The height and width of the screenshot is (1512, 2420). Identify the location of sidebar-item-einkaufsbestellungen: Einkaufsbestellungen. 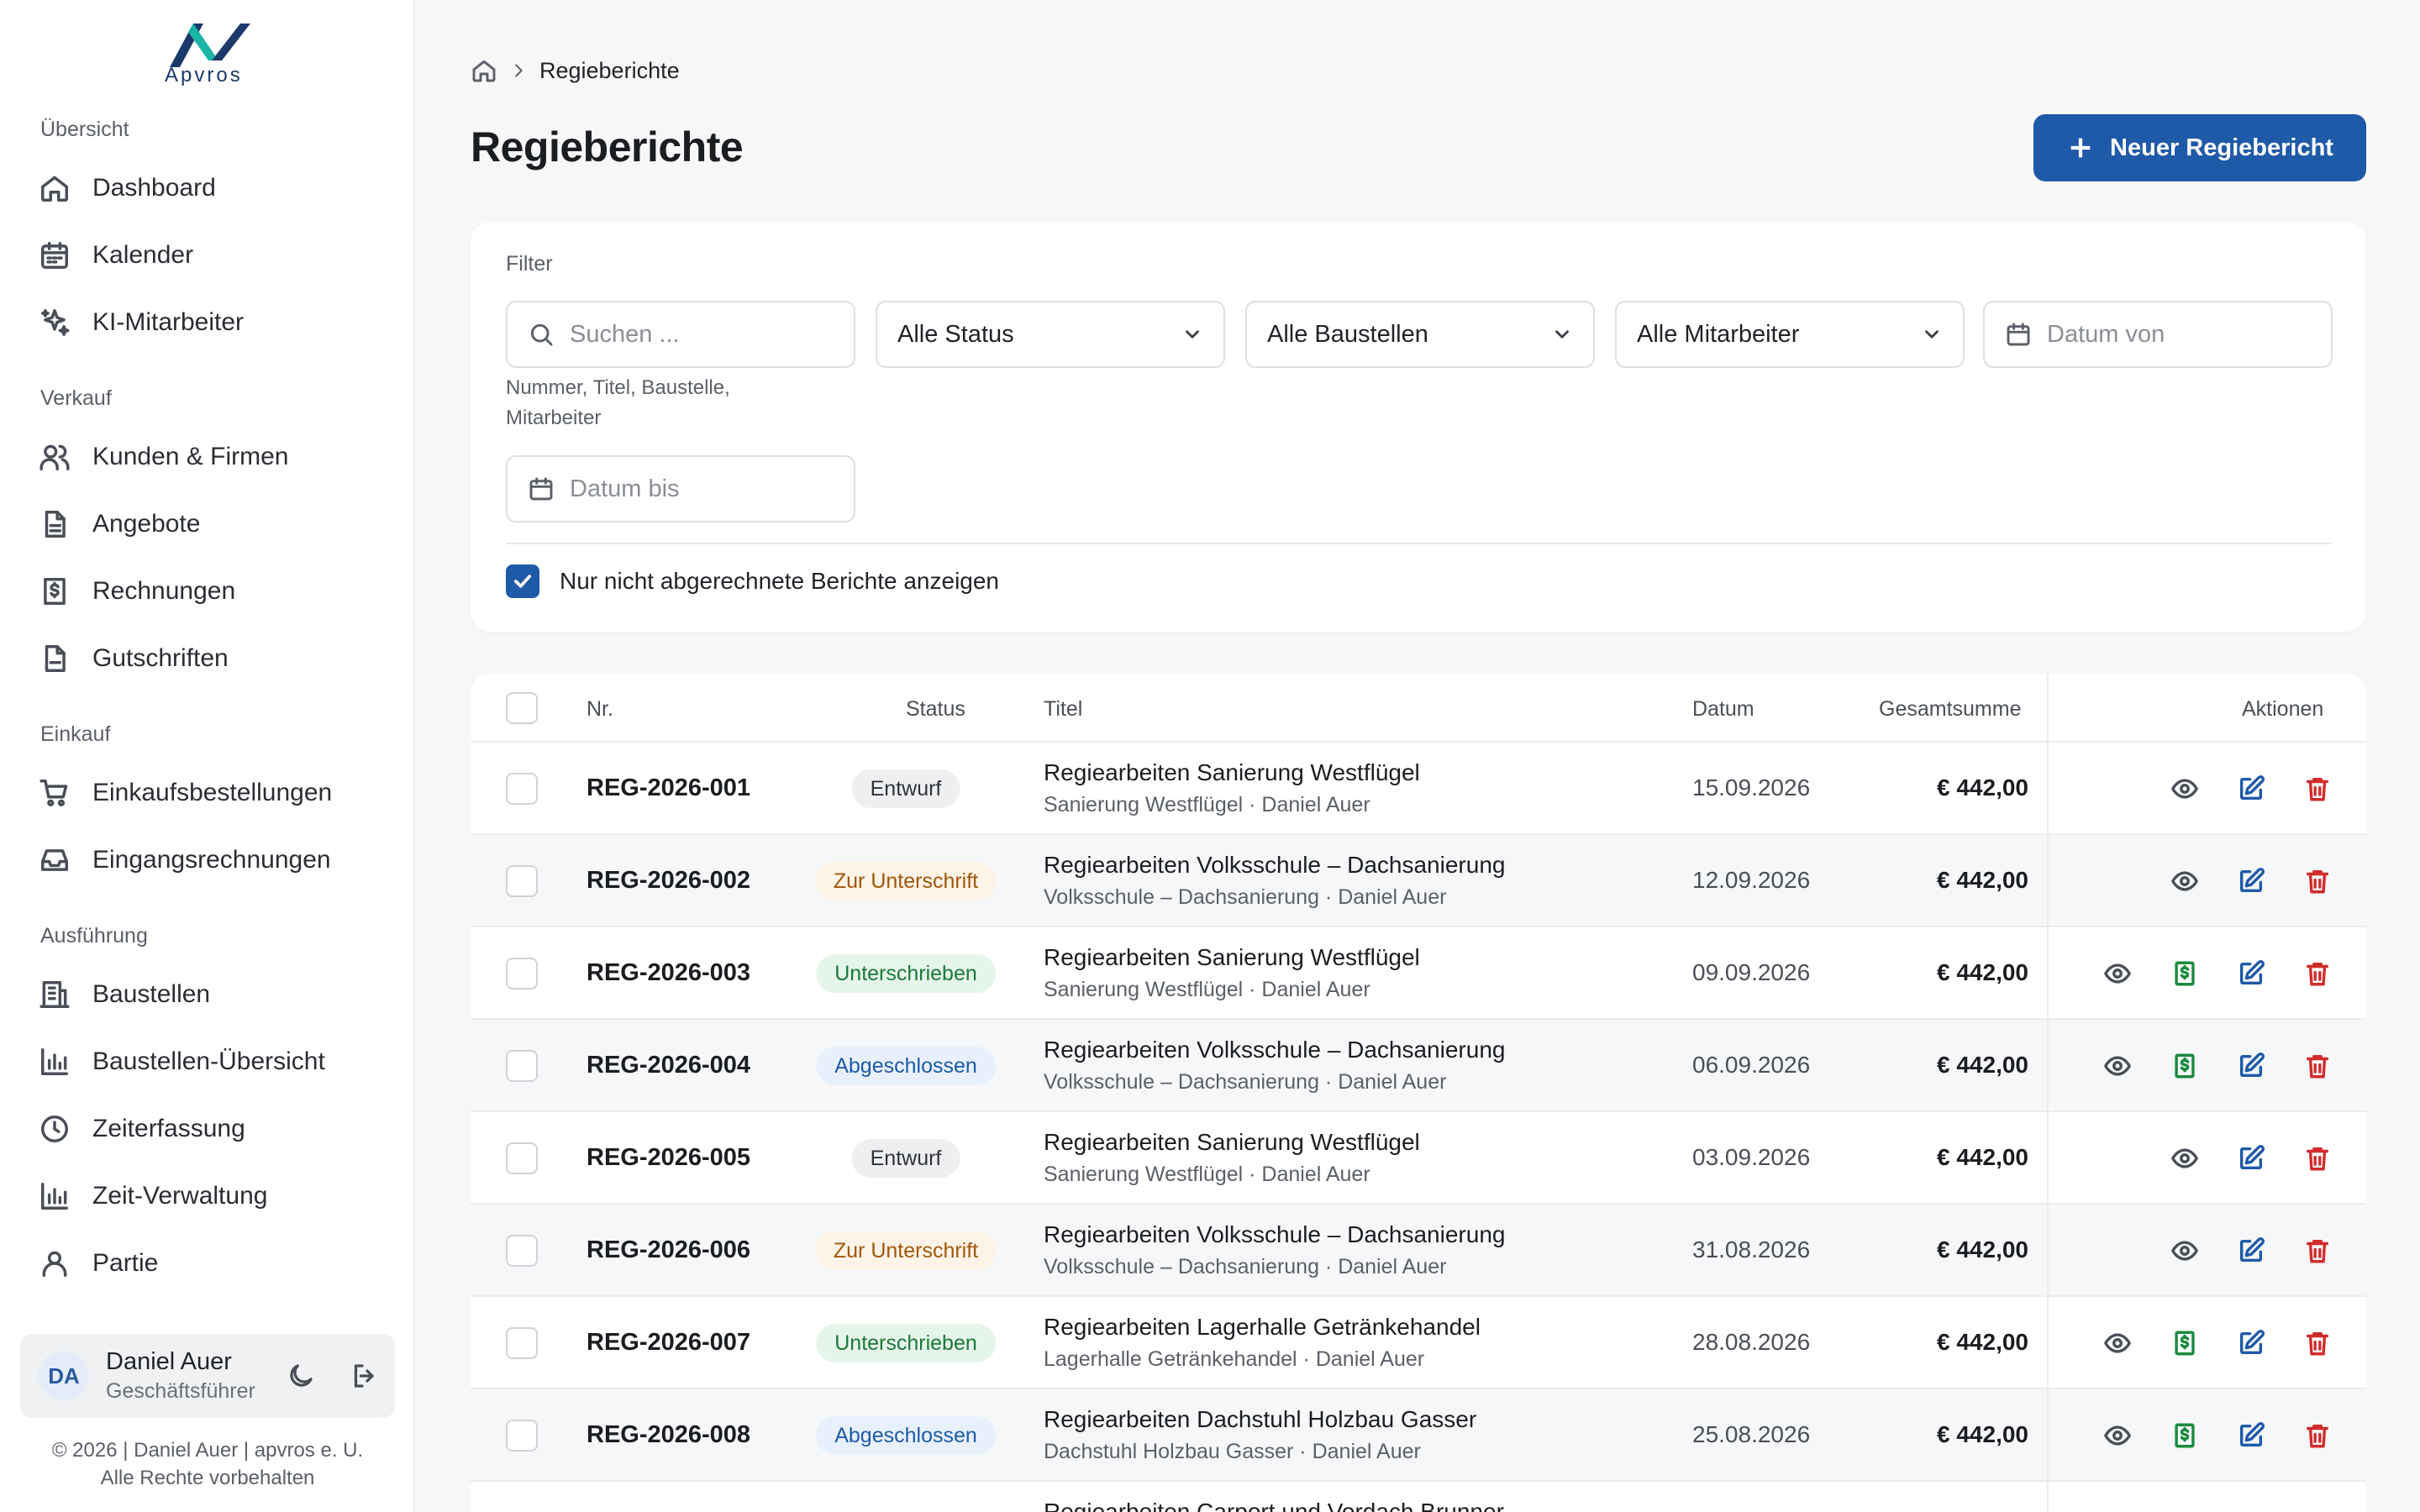
(214, 793).